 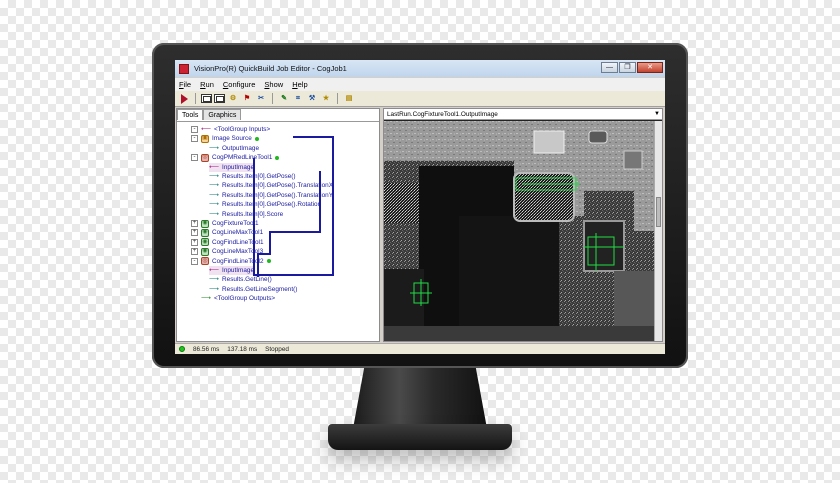 What do you see at coordinates (420, 84) in the screenshot?
I see `menu-bar: File Run Configure Show Help` at bounding box center [420, 84].